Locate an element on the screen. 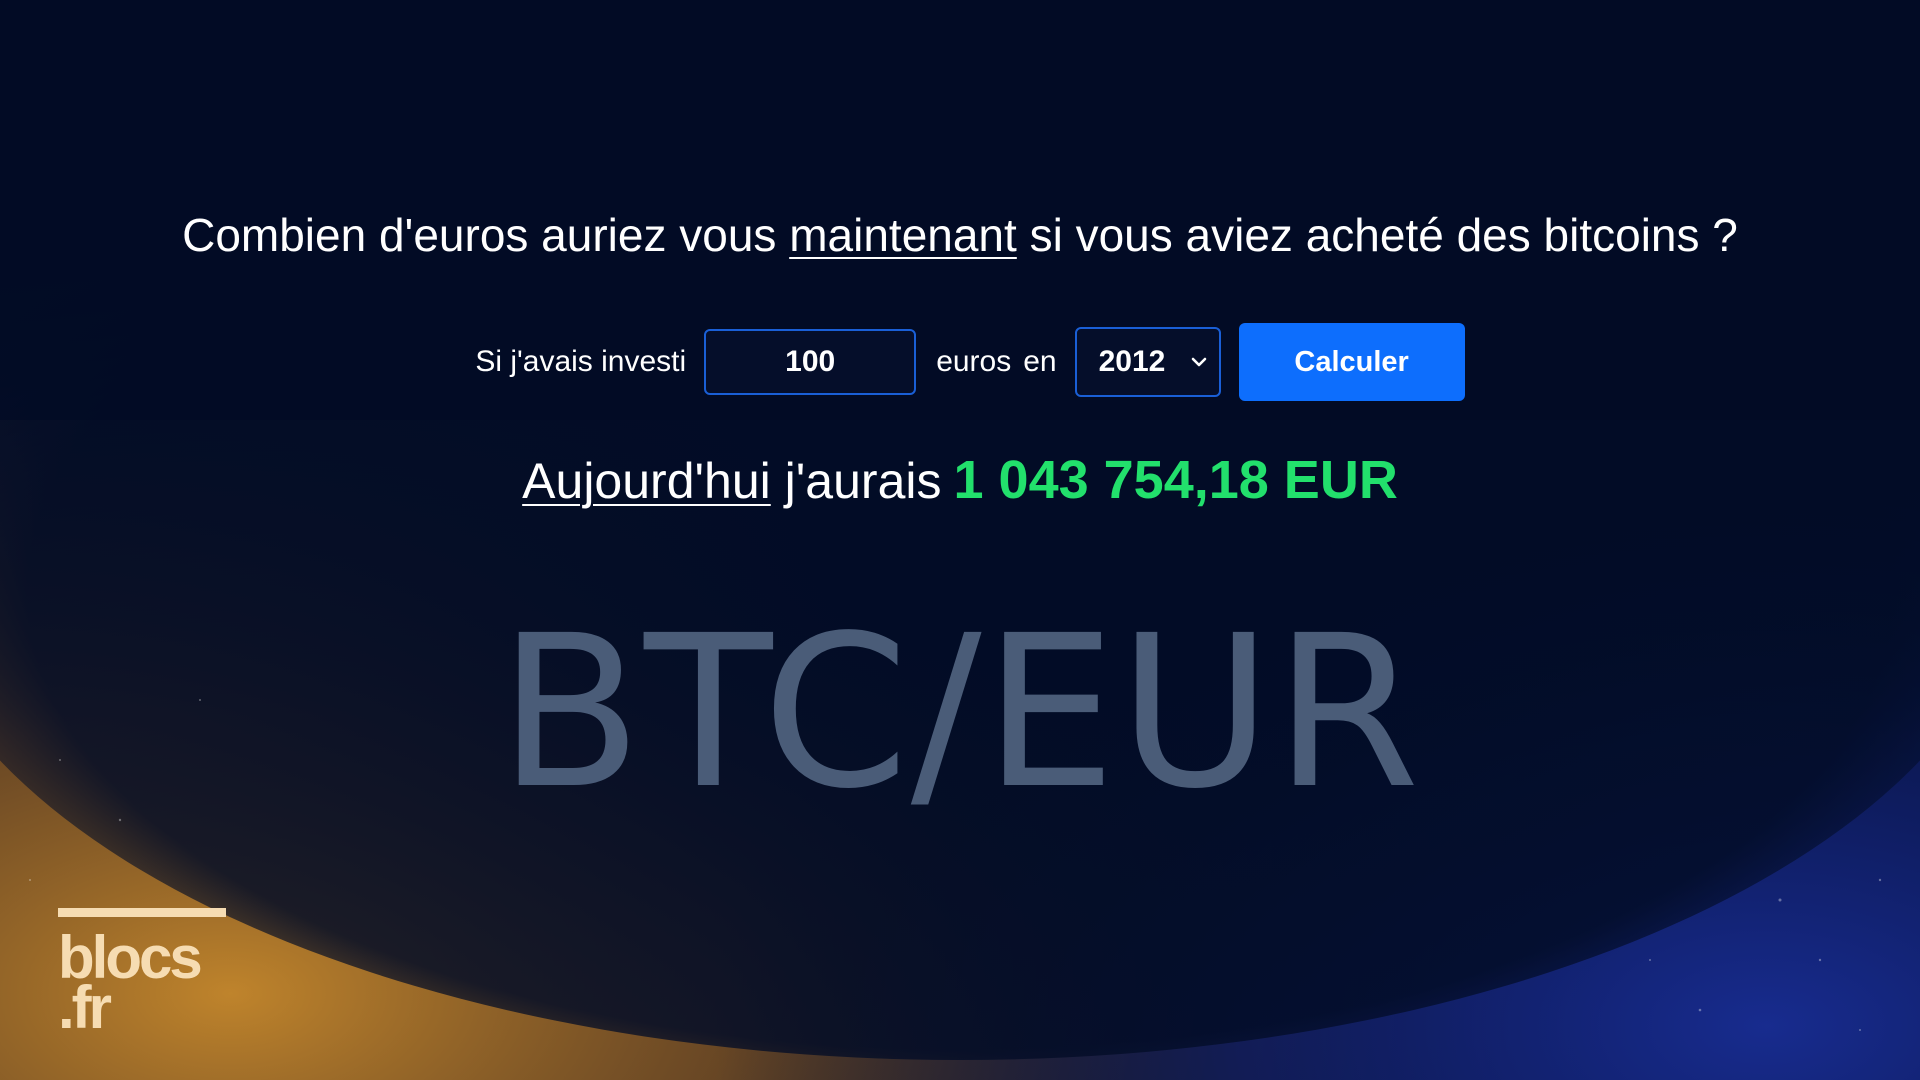  question-underlined-word: maintenant is located at coordinates (903, 235).